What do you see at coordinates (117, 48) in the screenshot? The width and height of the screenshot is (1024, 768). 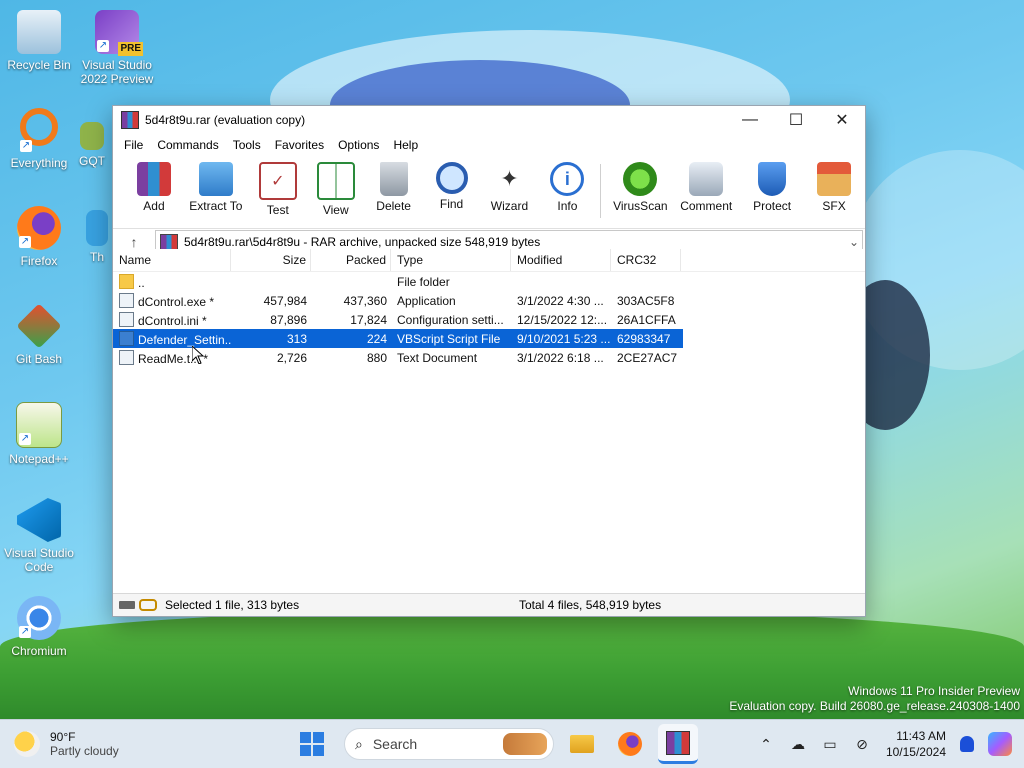 I see `desktop-icon-visual-studio: ↗ PRE Visual Studio 2022 Preview` at bounding box center [117, 48].